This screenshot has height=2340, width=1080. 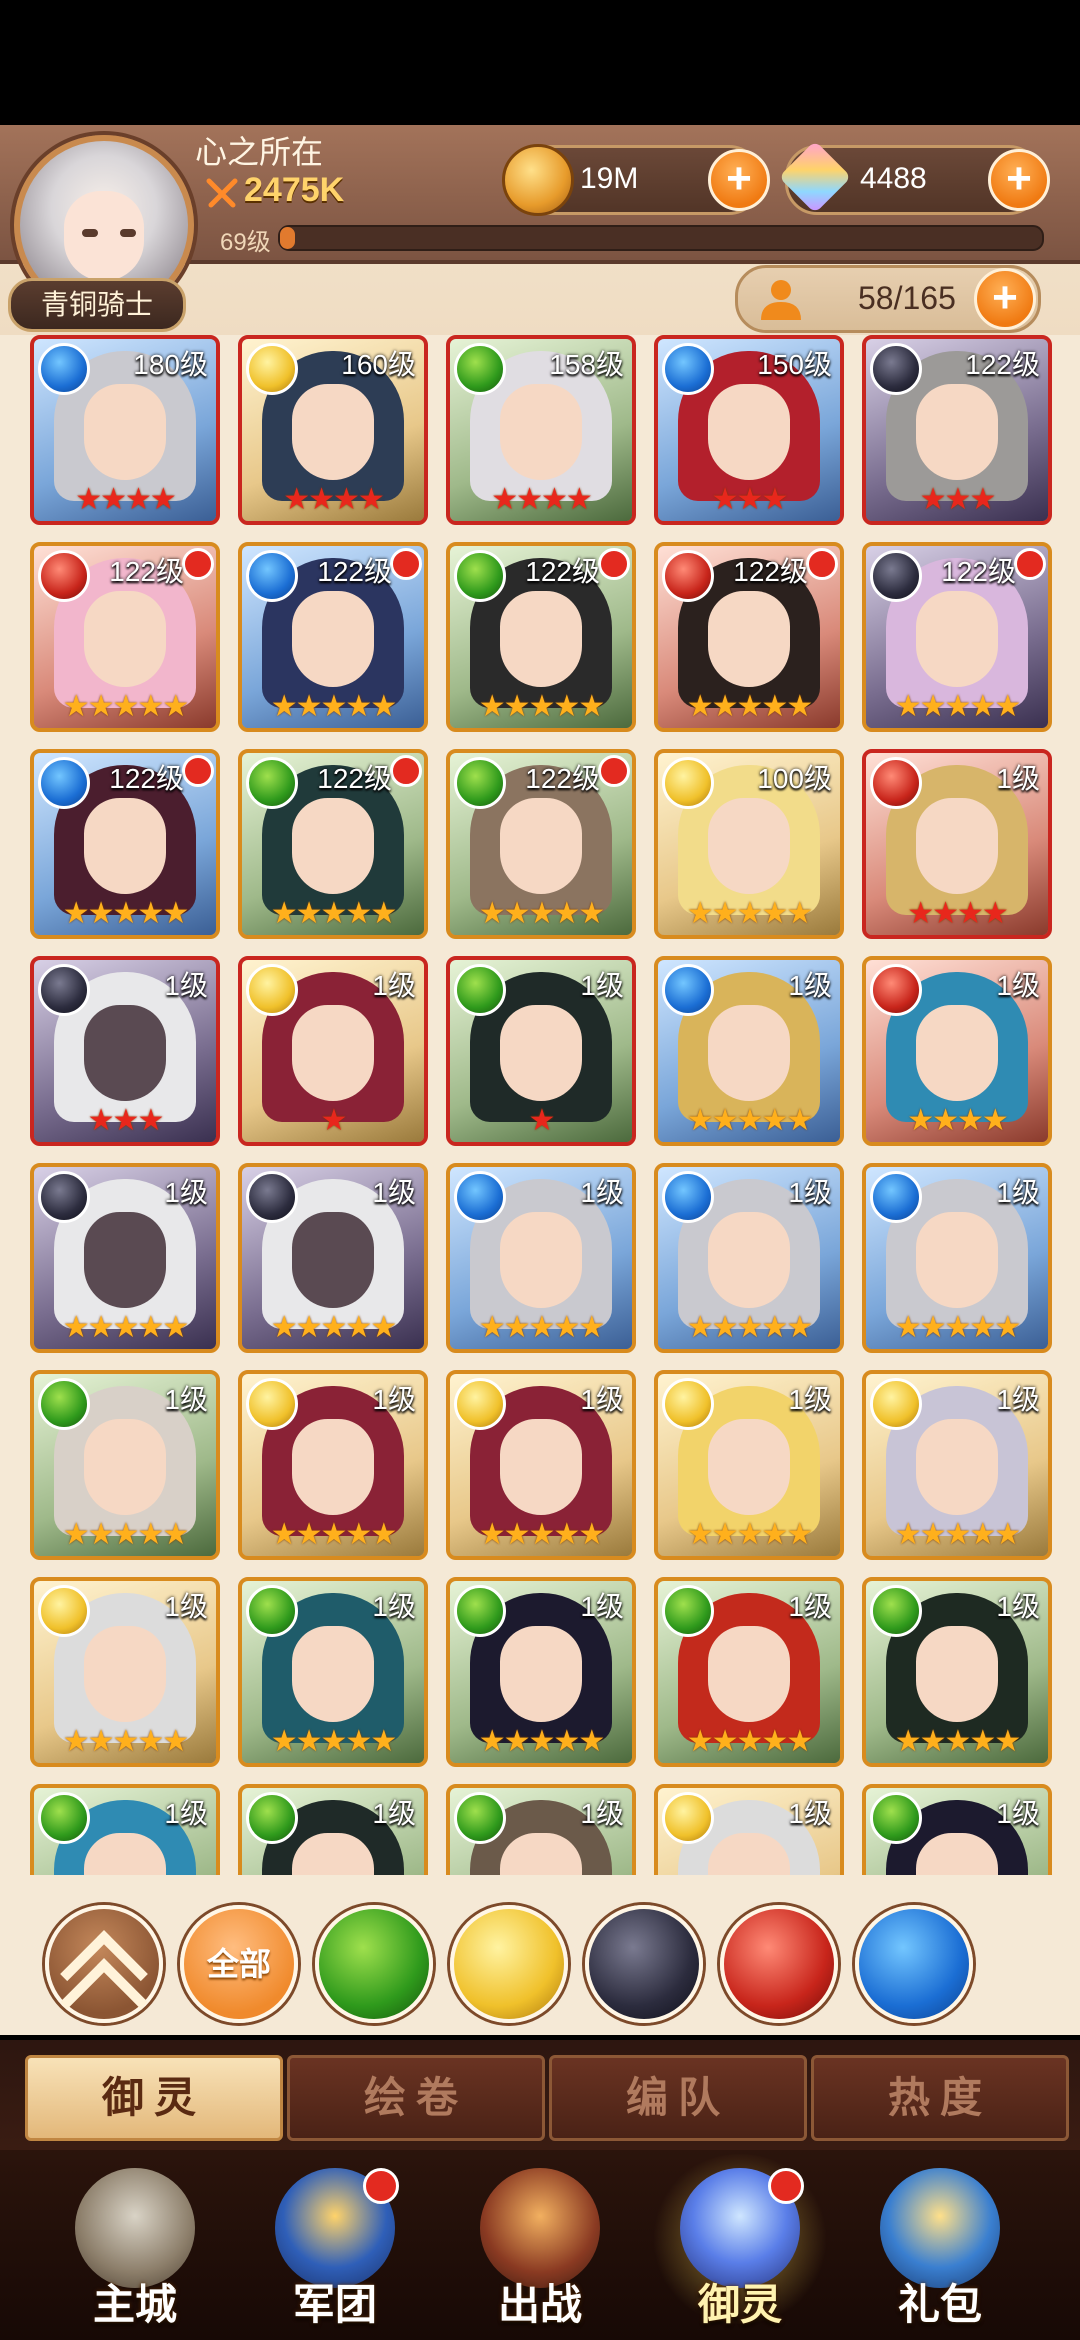 I want to click on roster-count: 58/165, so click(x=907, y=298).